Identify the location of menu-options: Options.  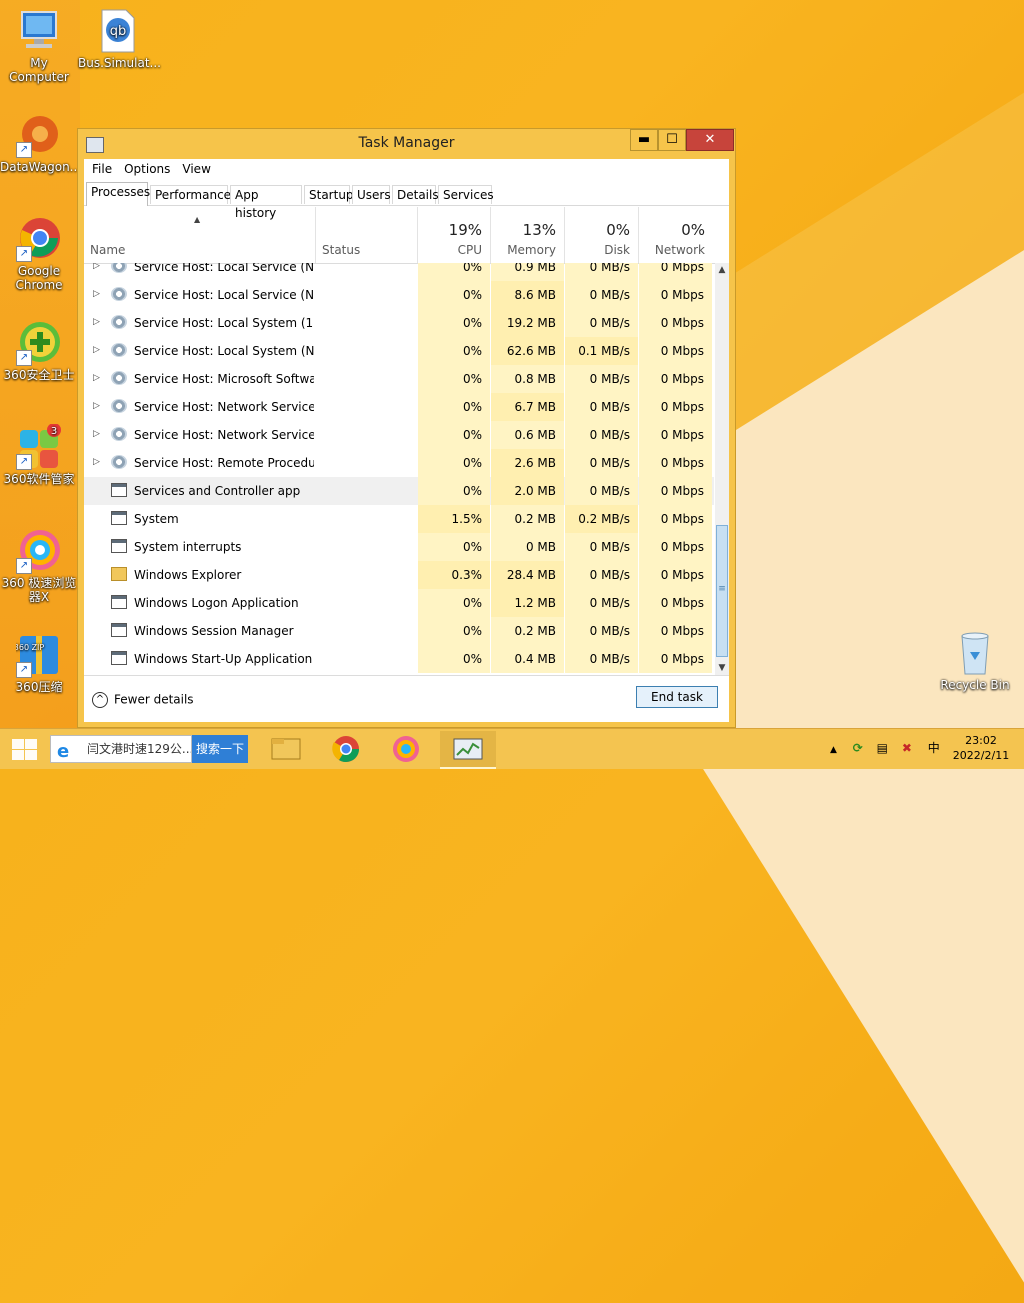
(147, 169).